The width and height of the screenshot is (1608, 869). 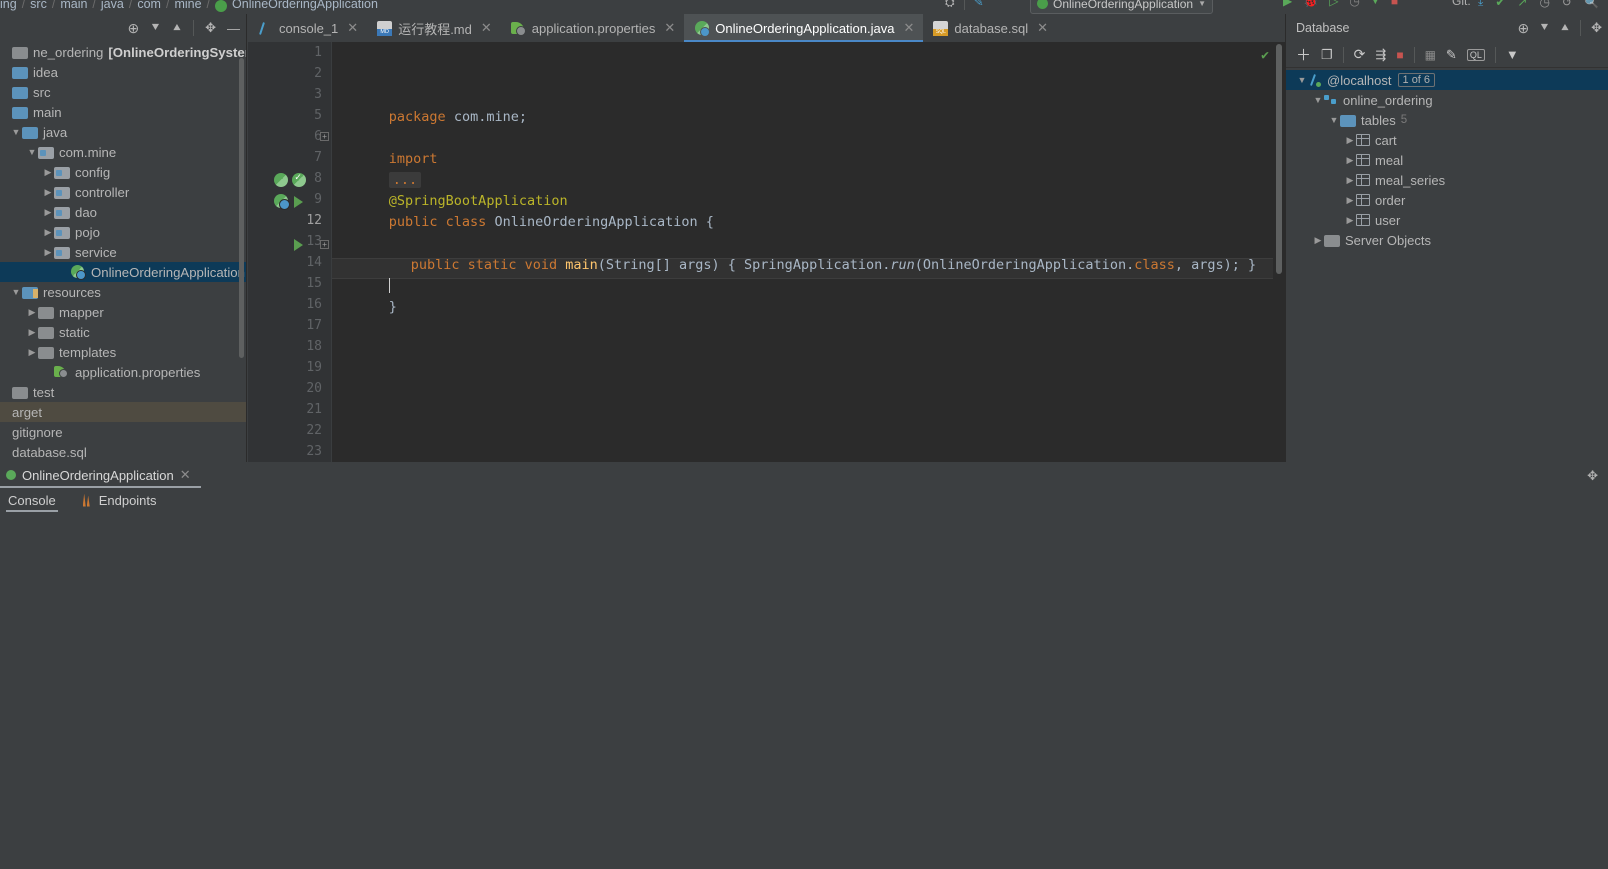 What do you see at coordinates (1451, 55) in the screenshot?
I see `edit-icon: ✎` at bounding box center [1451, 55].